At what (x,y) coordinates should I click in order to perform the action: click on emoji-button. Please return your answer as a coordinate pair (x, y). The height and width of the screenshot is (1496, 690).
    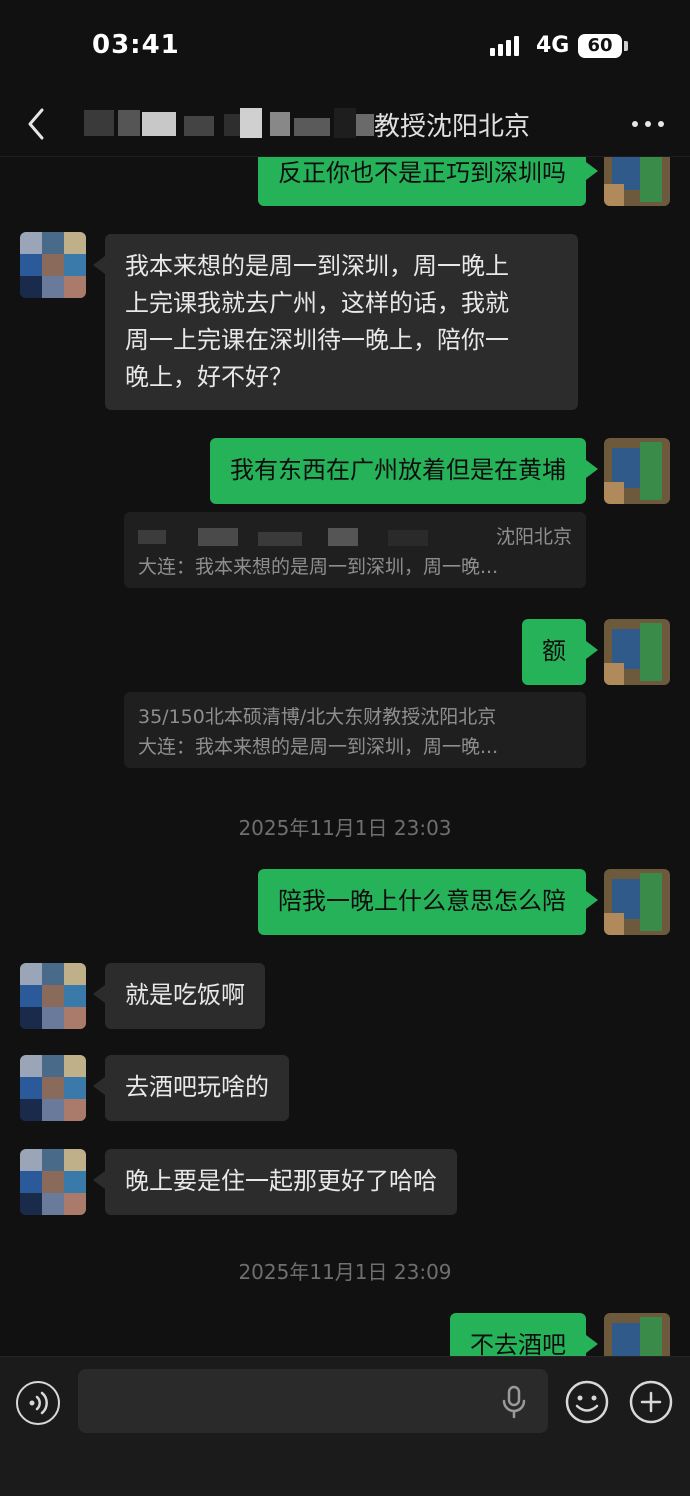
    Looking at the image, I should click on (587, 1402).